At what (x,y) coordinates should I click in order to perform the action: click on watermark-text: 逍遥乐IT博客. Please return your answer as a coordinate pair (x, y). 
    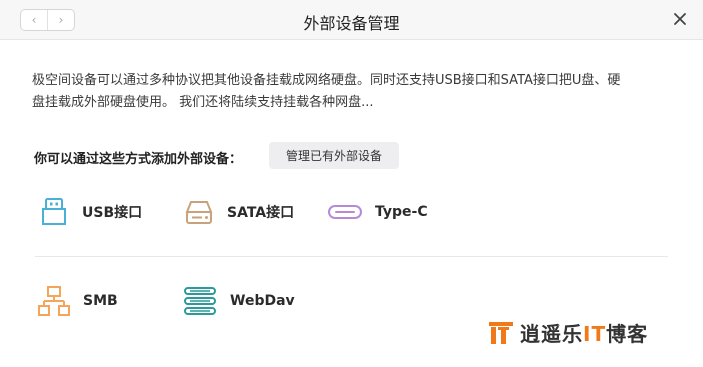
    Looking at the image, I should click on (584, 332).